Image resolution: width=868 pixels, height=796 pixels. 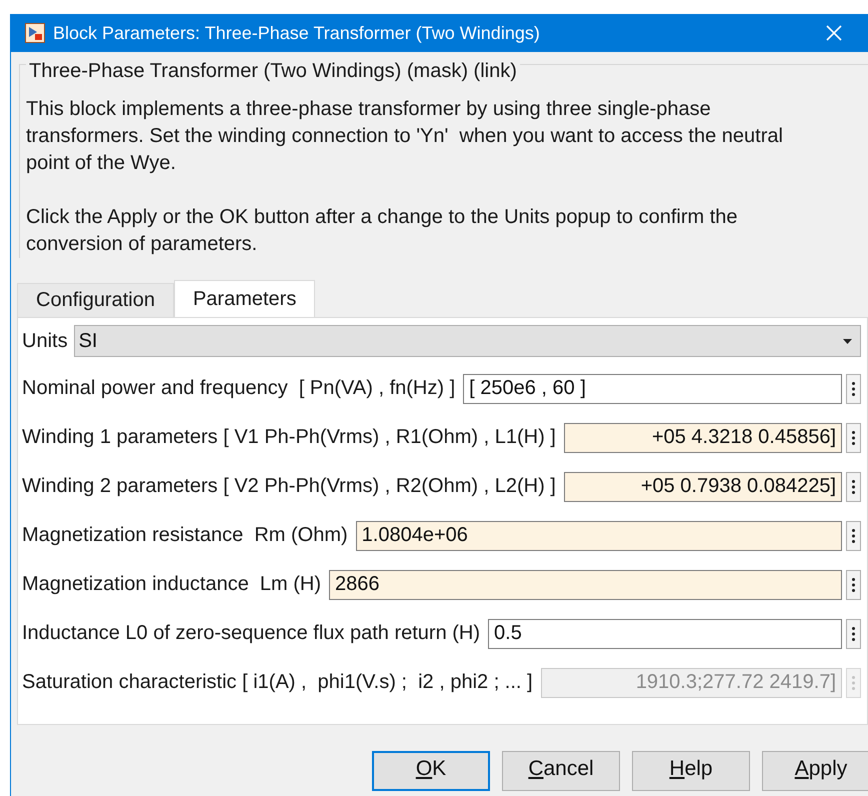 I want to click on dialog-button: Apply, so click(x=815, y=771).